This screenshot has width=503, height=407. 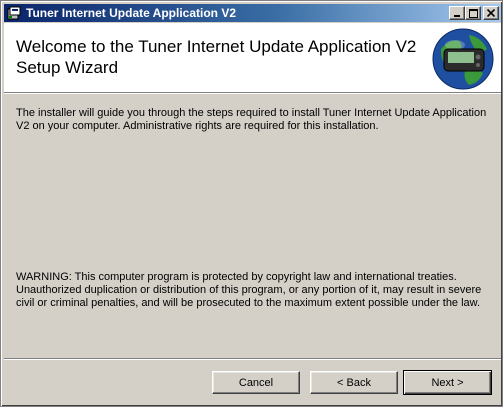 What do you see at coordinates (354, 382) in the screenshot?
I see `back-button: < Back` at bounding box center [354, 382].